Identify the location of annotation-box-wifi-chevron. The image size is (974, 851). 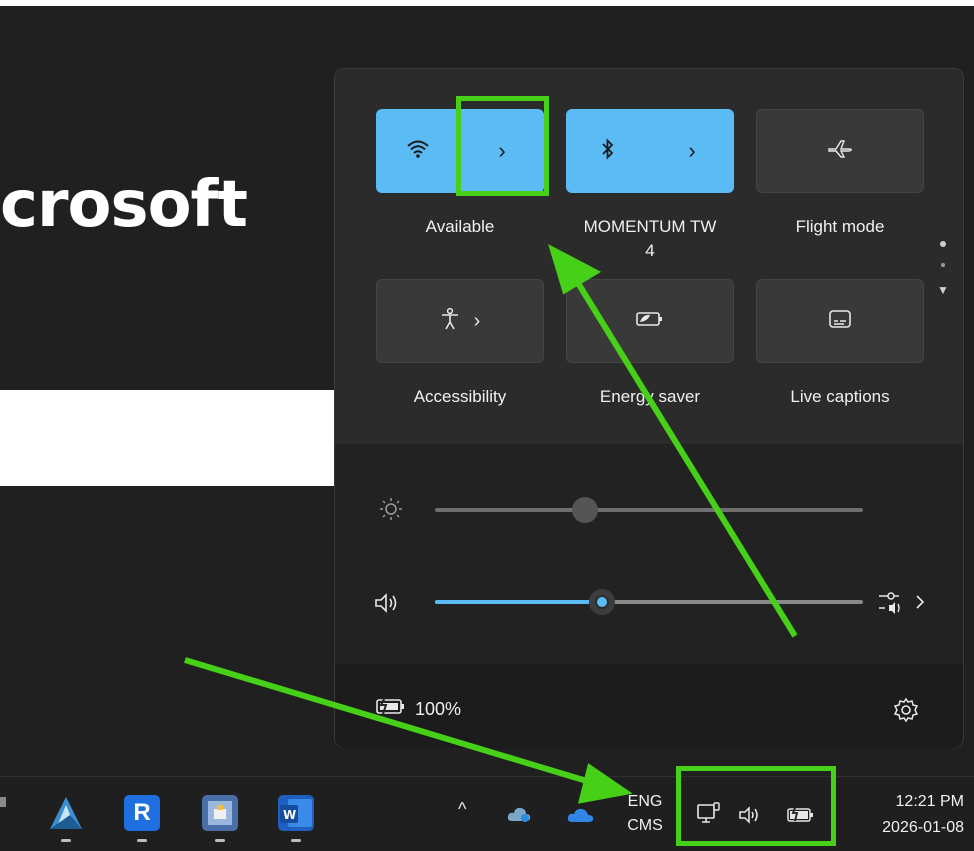
(502, 146).